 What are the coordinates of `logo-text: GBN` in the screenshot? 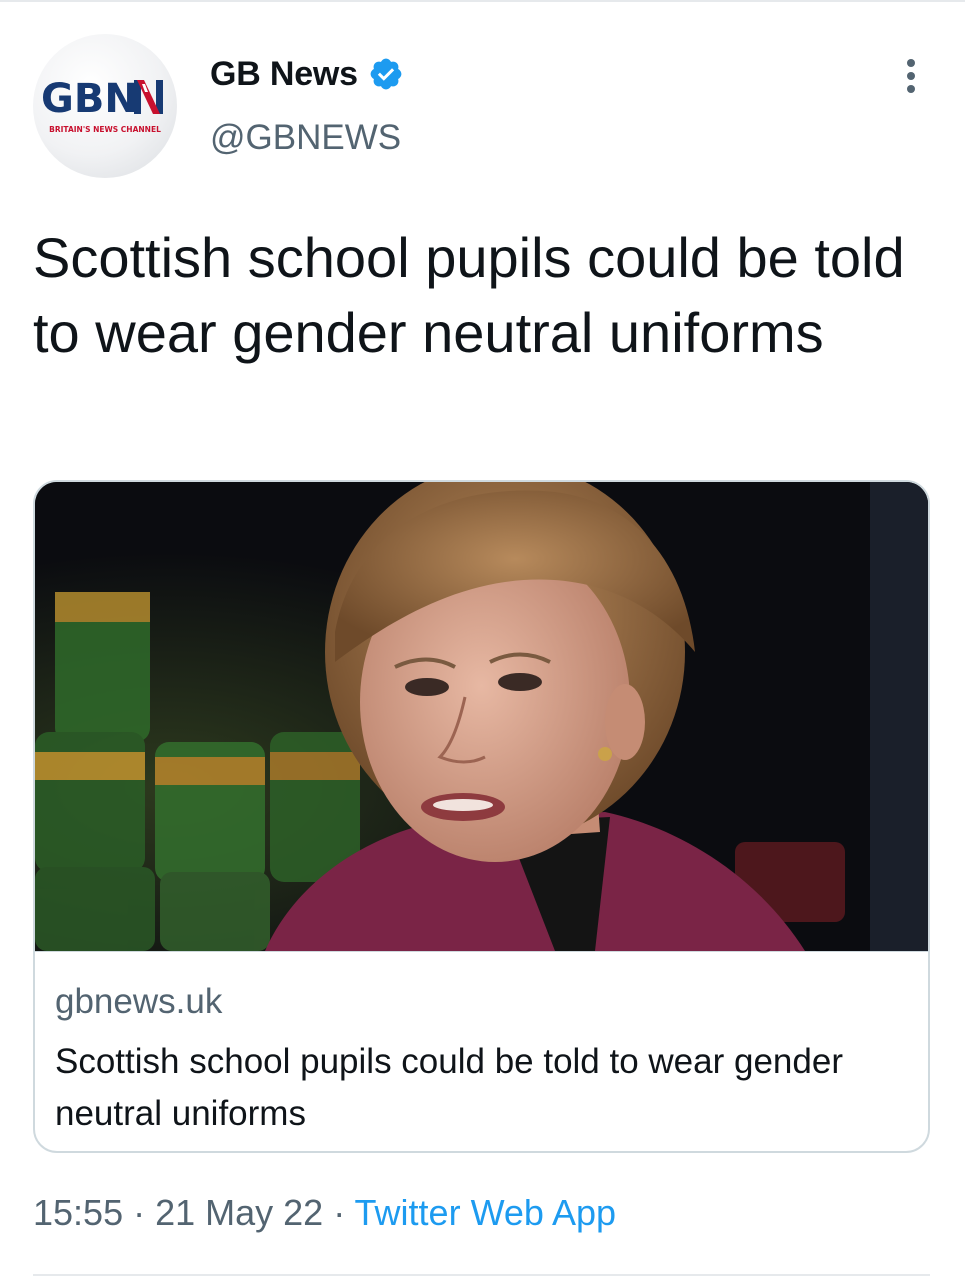 It's located at (89, 99).